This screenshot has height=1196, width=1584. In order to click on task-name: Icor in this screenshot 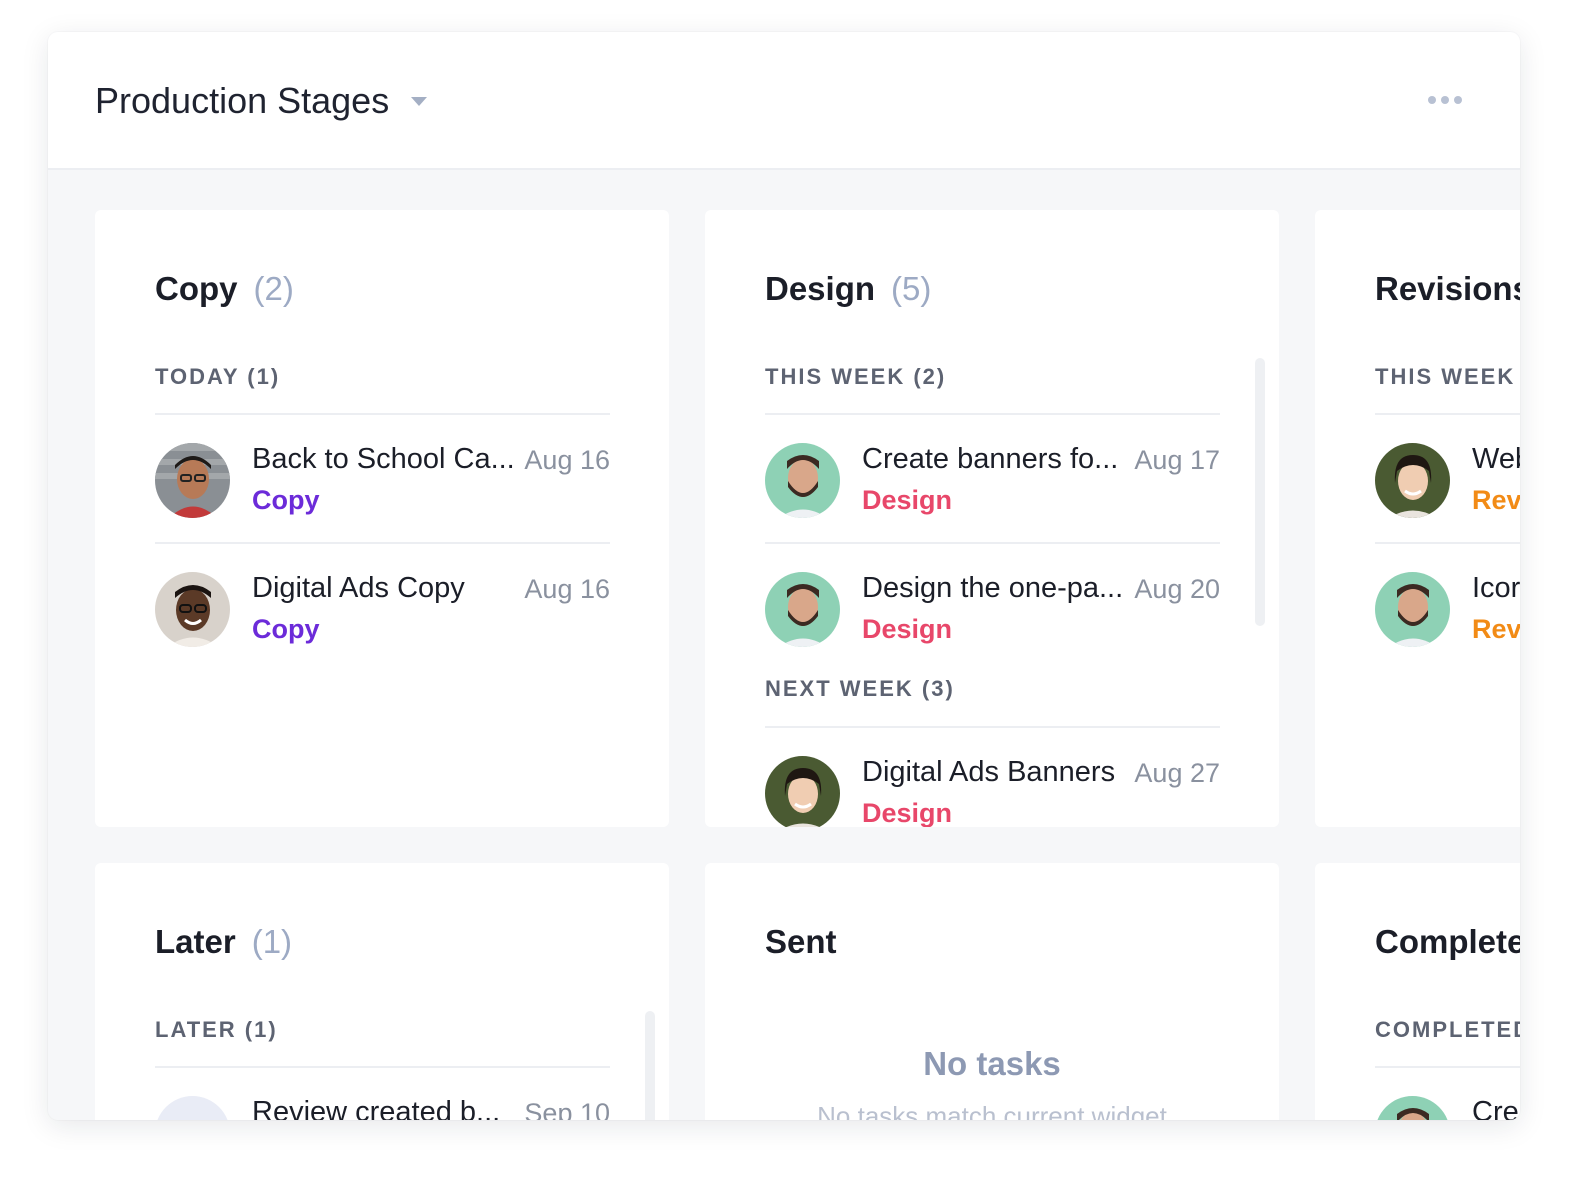, I will do `click(1496, 588)`.